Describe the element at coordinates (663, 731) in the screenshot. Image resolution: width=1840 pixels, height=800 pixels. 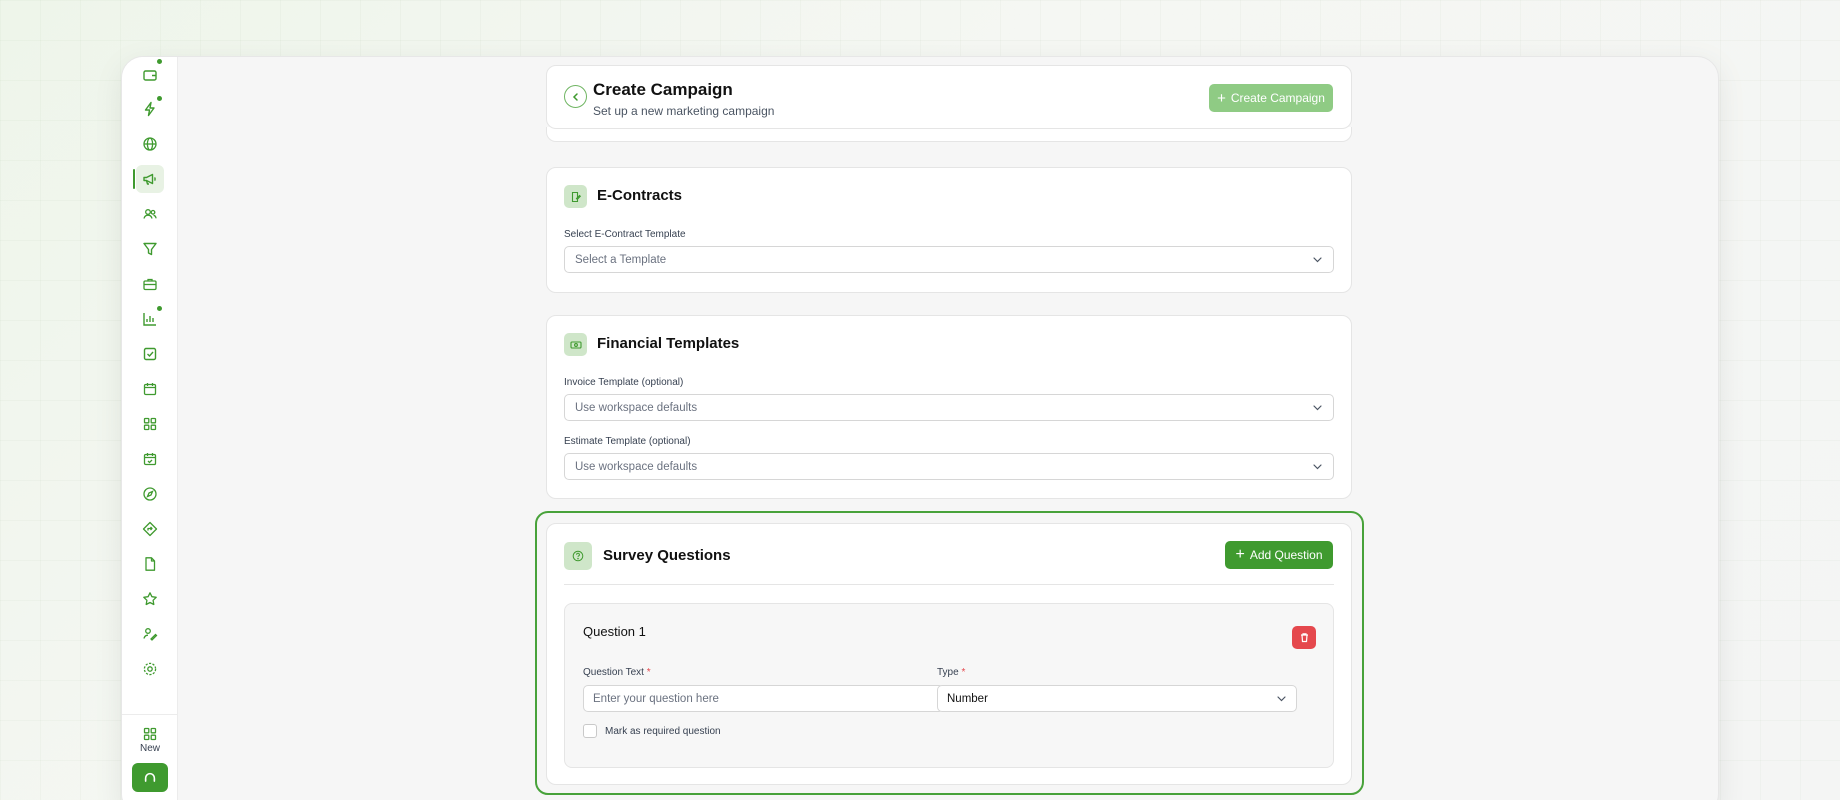
I see `required-checkbox-label: Mark as required question` at that location.